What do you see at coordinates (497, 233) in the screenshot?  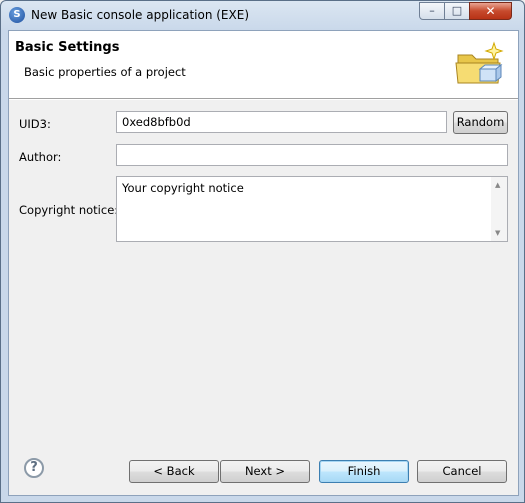 I see `scroll-down-icon: ▼` at bounding box center [497, 233].